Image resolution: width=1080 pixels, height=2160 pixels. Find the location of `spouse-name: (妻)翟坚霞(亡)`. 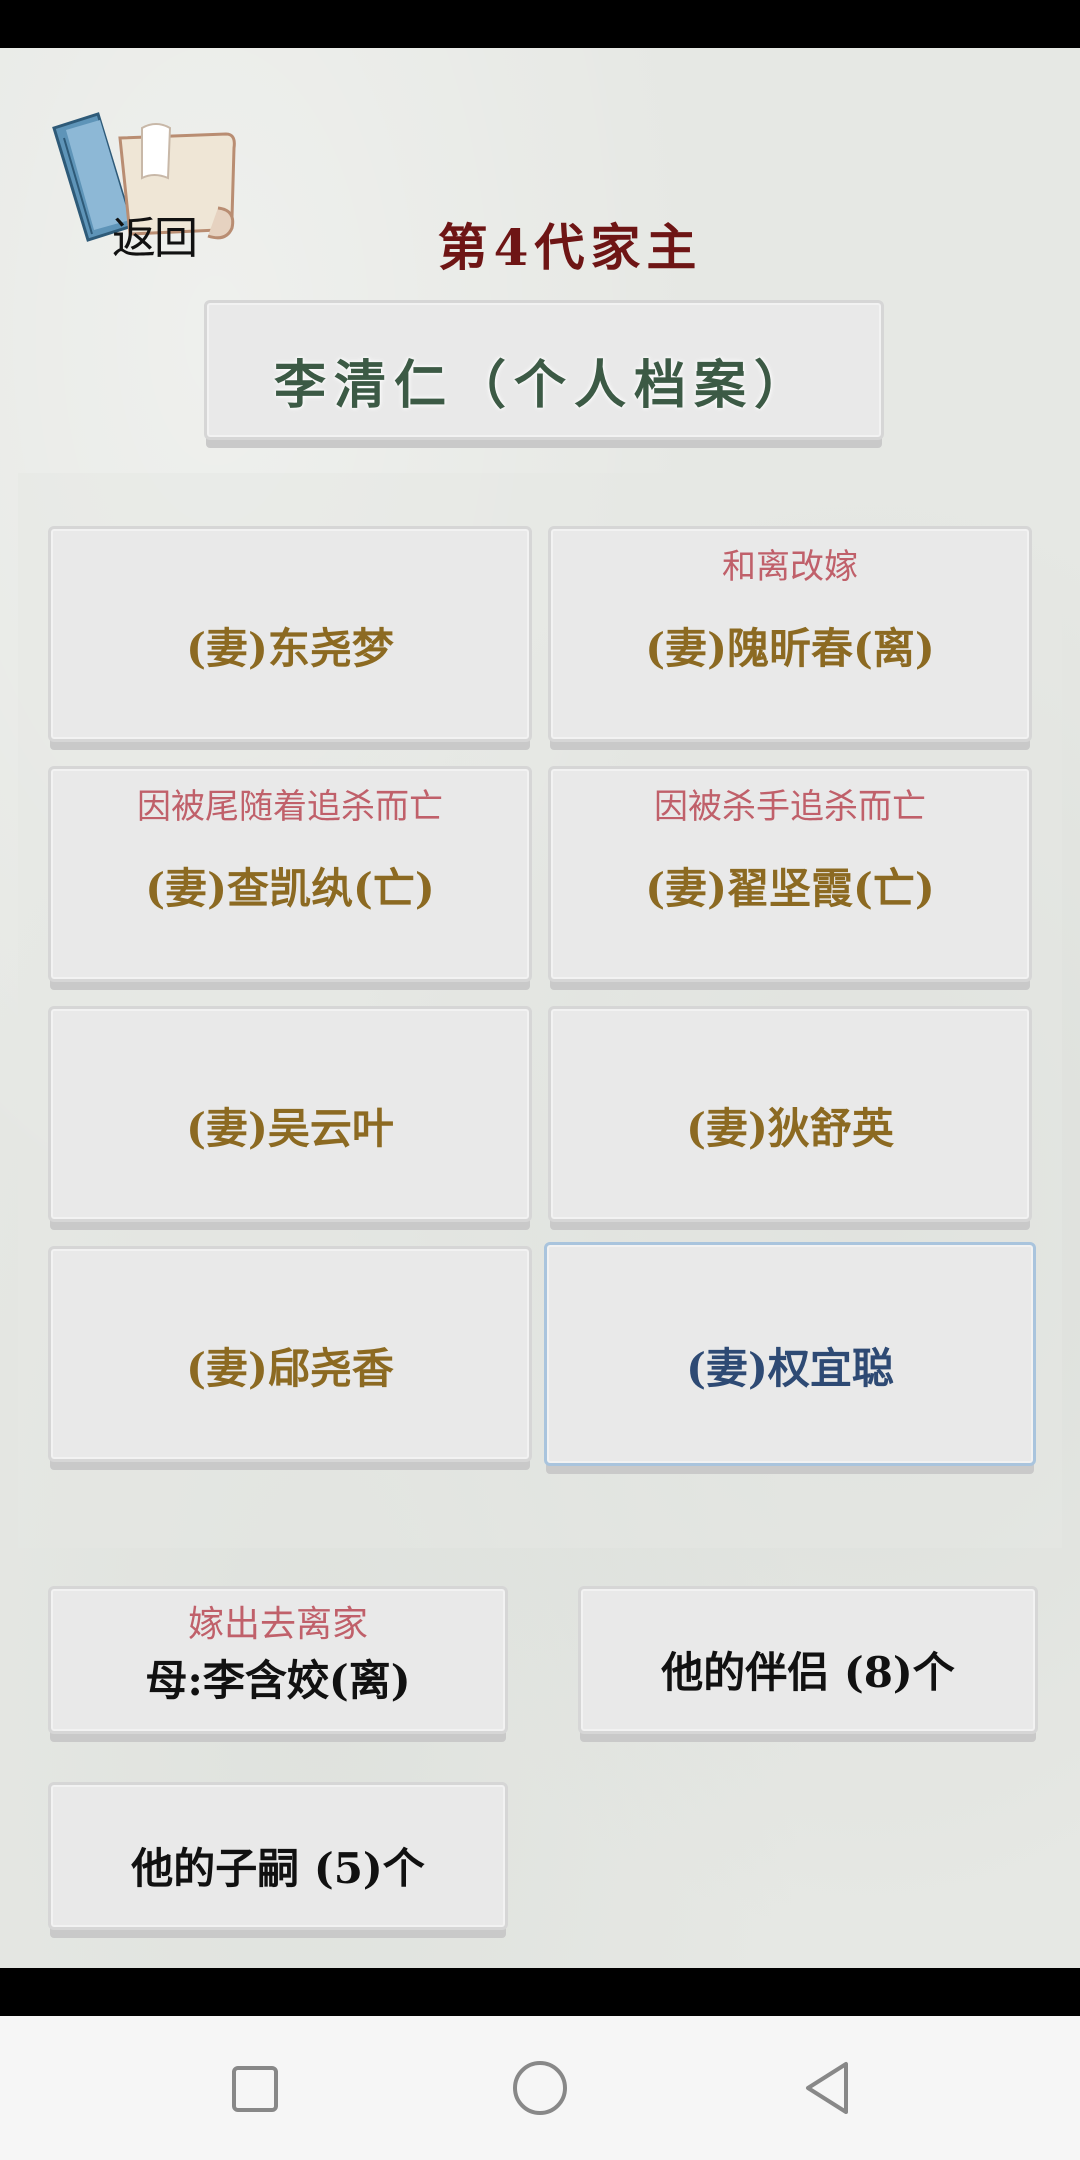

spouse-name: (妻)翟坚霞(亡) is located at coordinates (790, 888).